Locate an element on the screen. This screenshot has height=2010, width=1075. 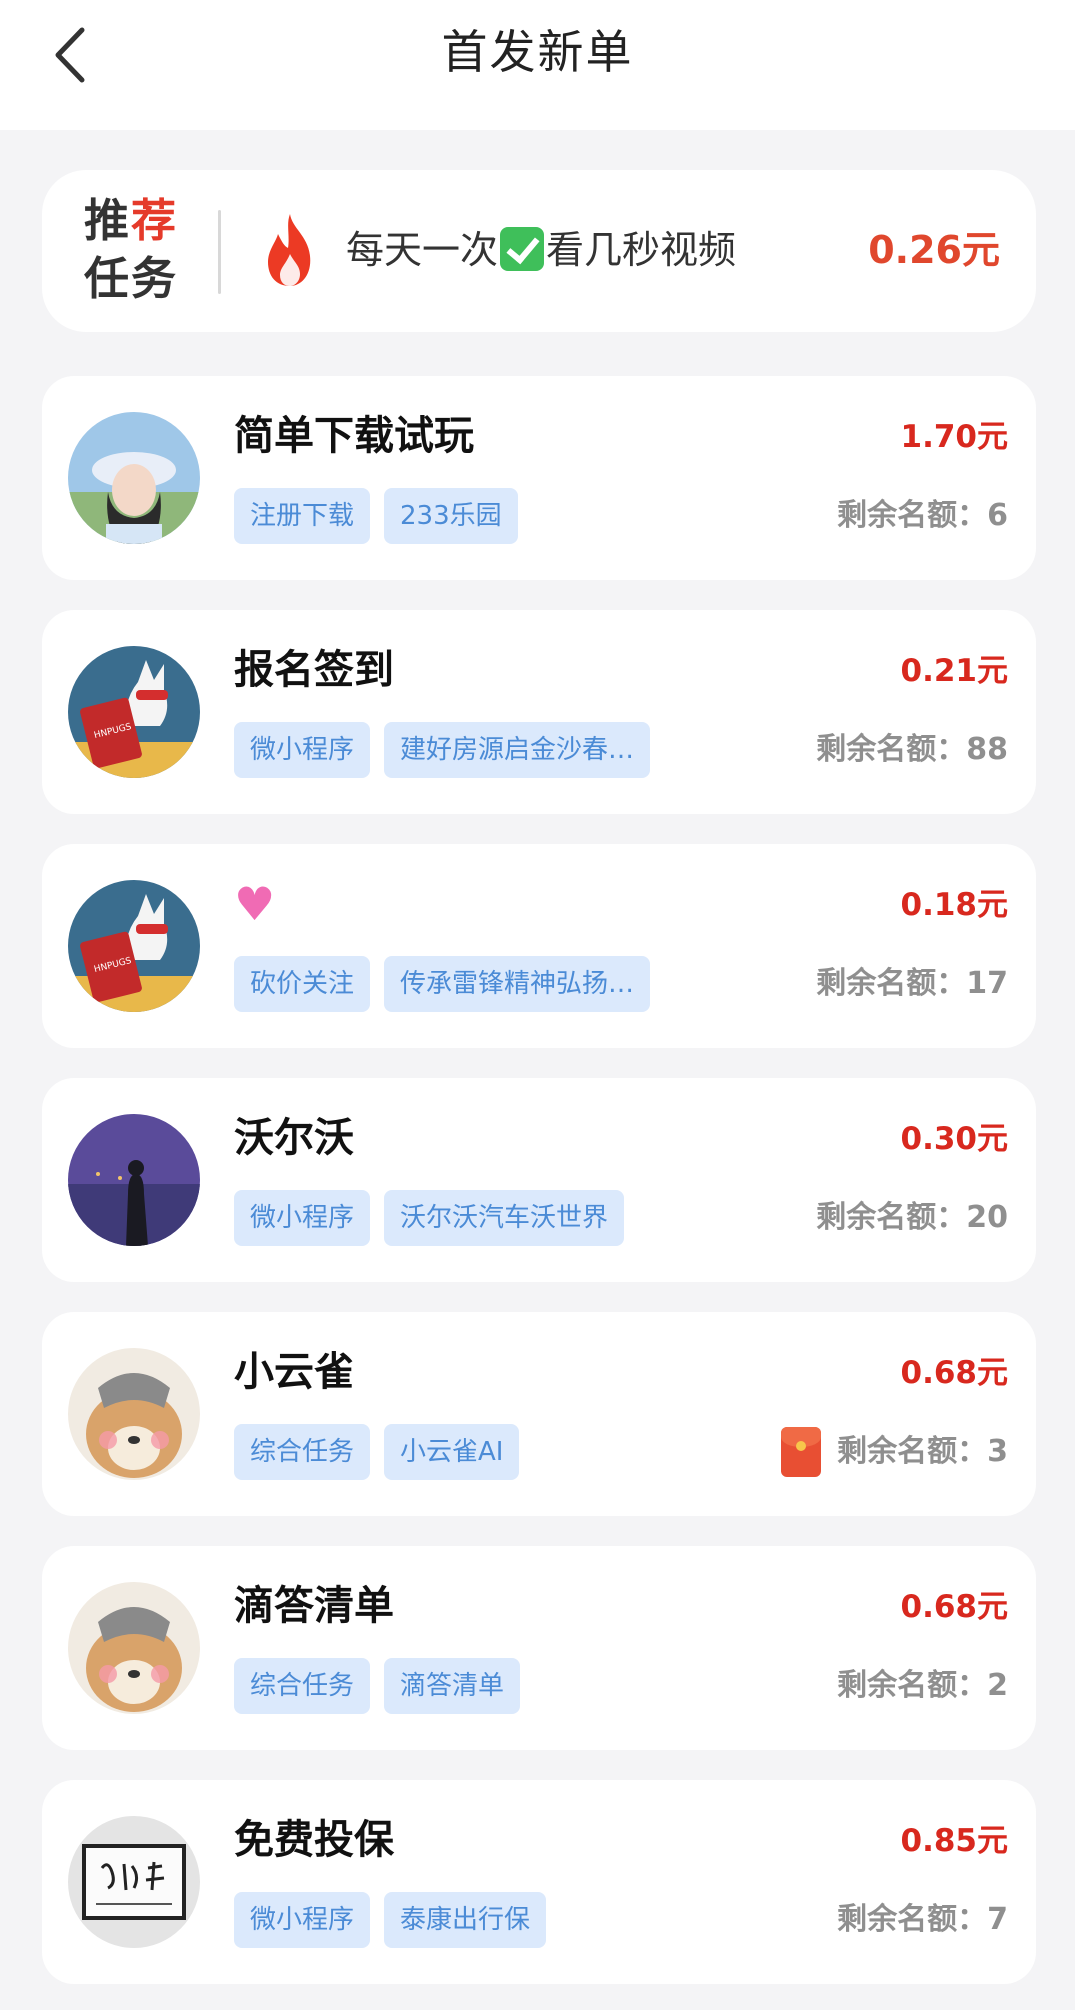
heart-icon: ♥ is located at coordinates (255, 904).